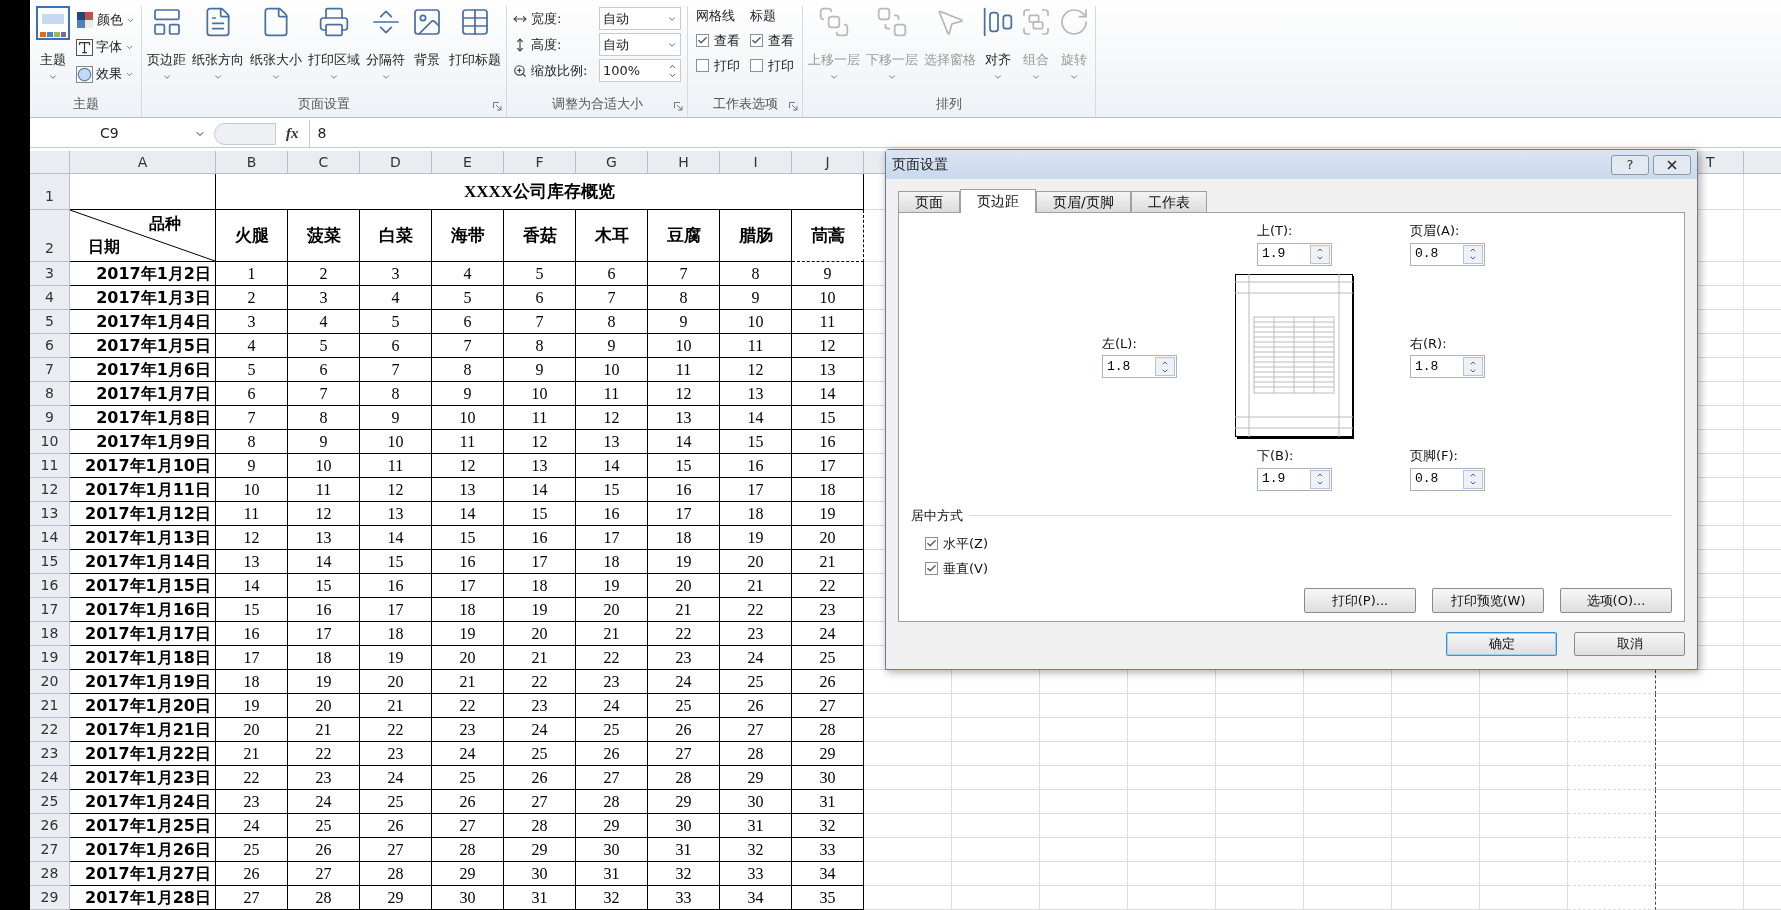  What do you see at coordinates (166, 44) in the screenshot?
I see `ribbon-button: 页边距` at bounding box center [166, 44].